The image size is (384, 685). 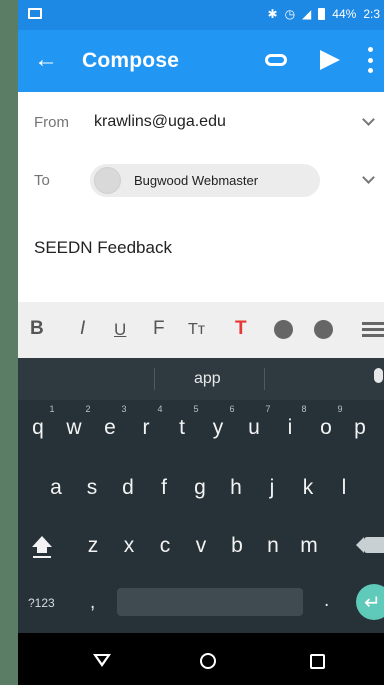 I want to click on key-d: d, so click(x=128, y=488).